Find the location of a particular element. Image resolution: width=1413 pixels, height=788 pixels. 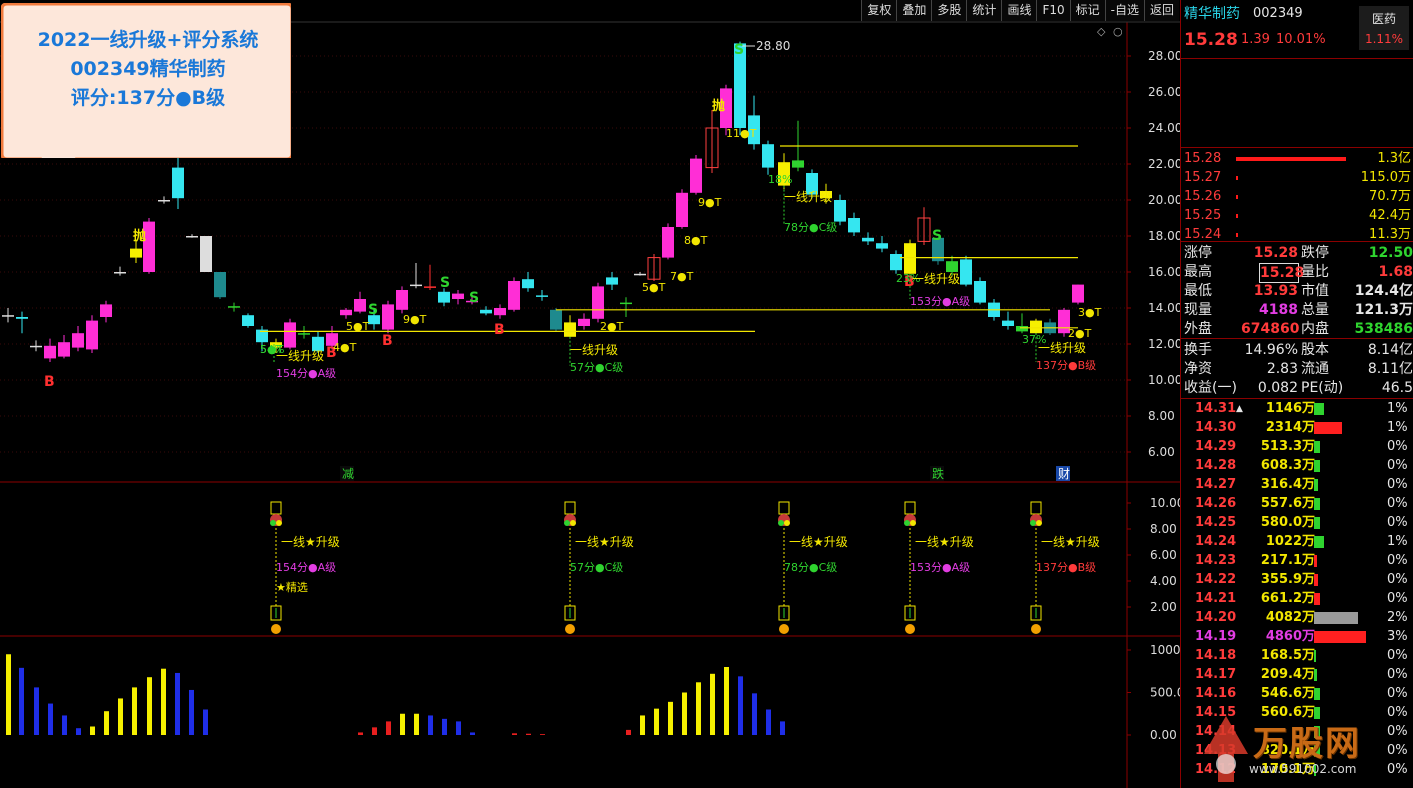

stat-label: 最低 is located at coordinates (1198, 291).